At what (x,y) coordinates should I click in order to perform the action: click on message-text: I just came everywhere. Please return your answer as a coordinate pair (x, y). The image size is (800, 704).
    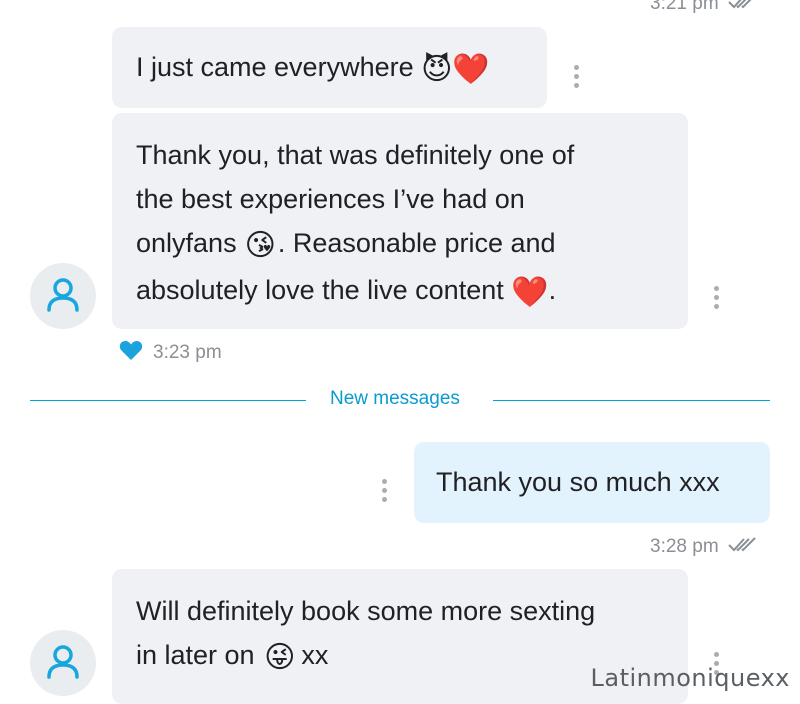
    Looking at the image, I should click on (275, 67).